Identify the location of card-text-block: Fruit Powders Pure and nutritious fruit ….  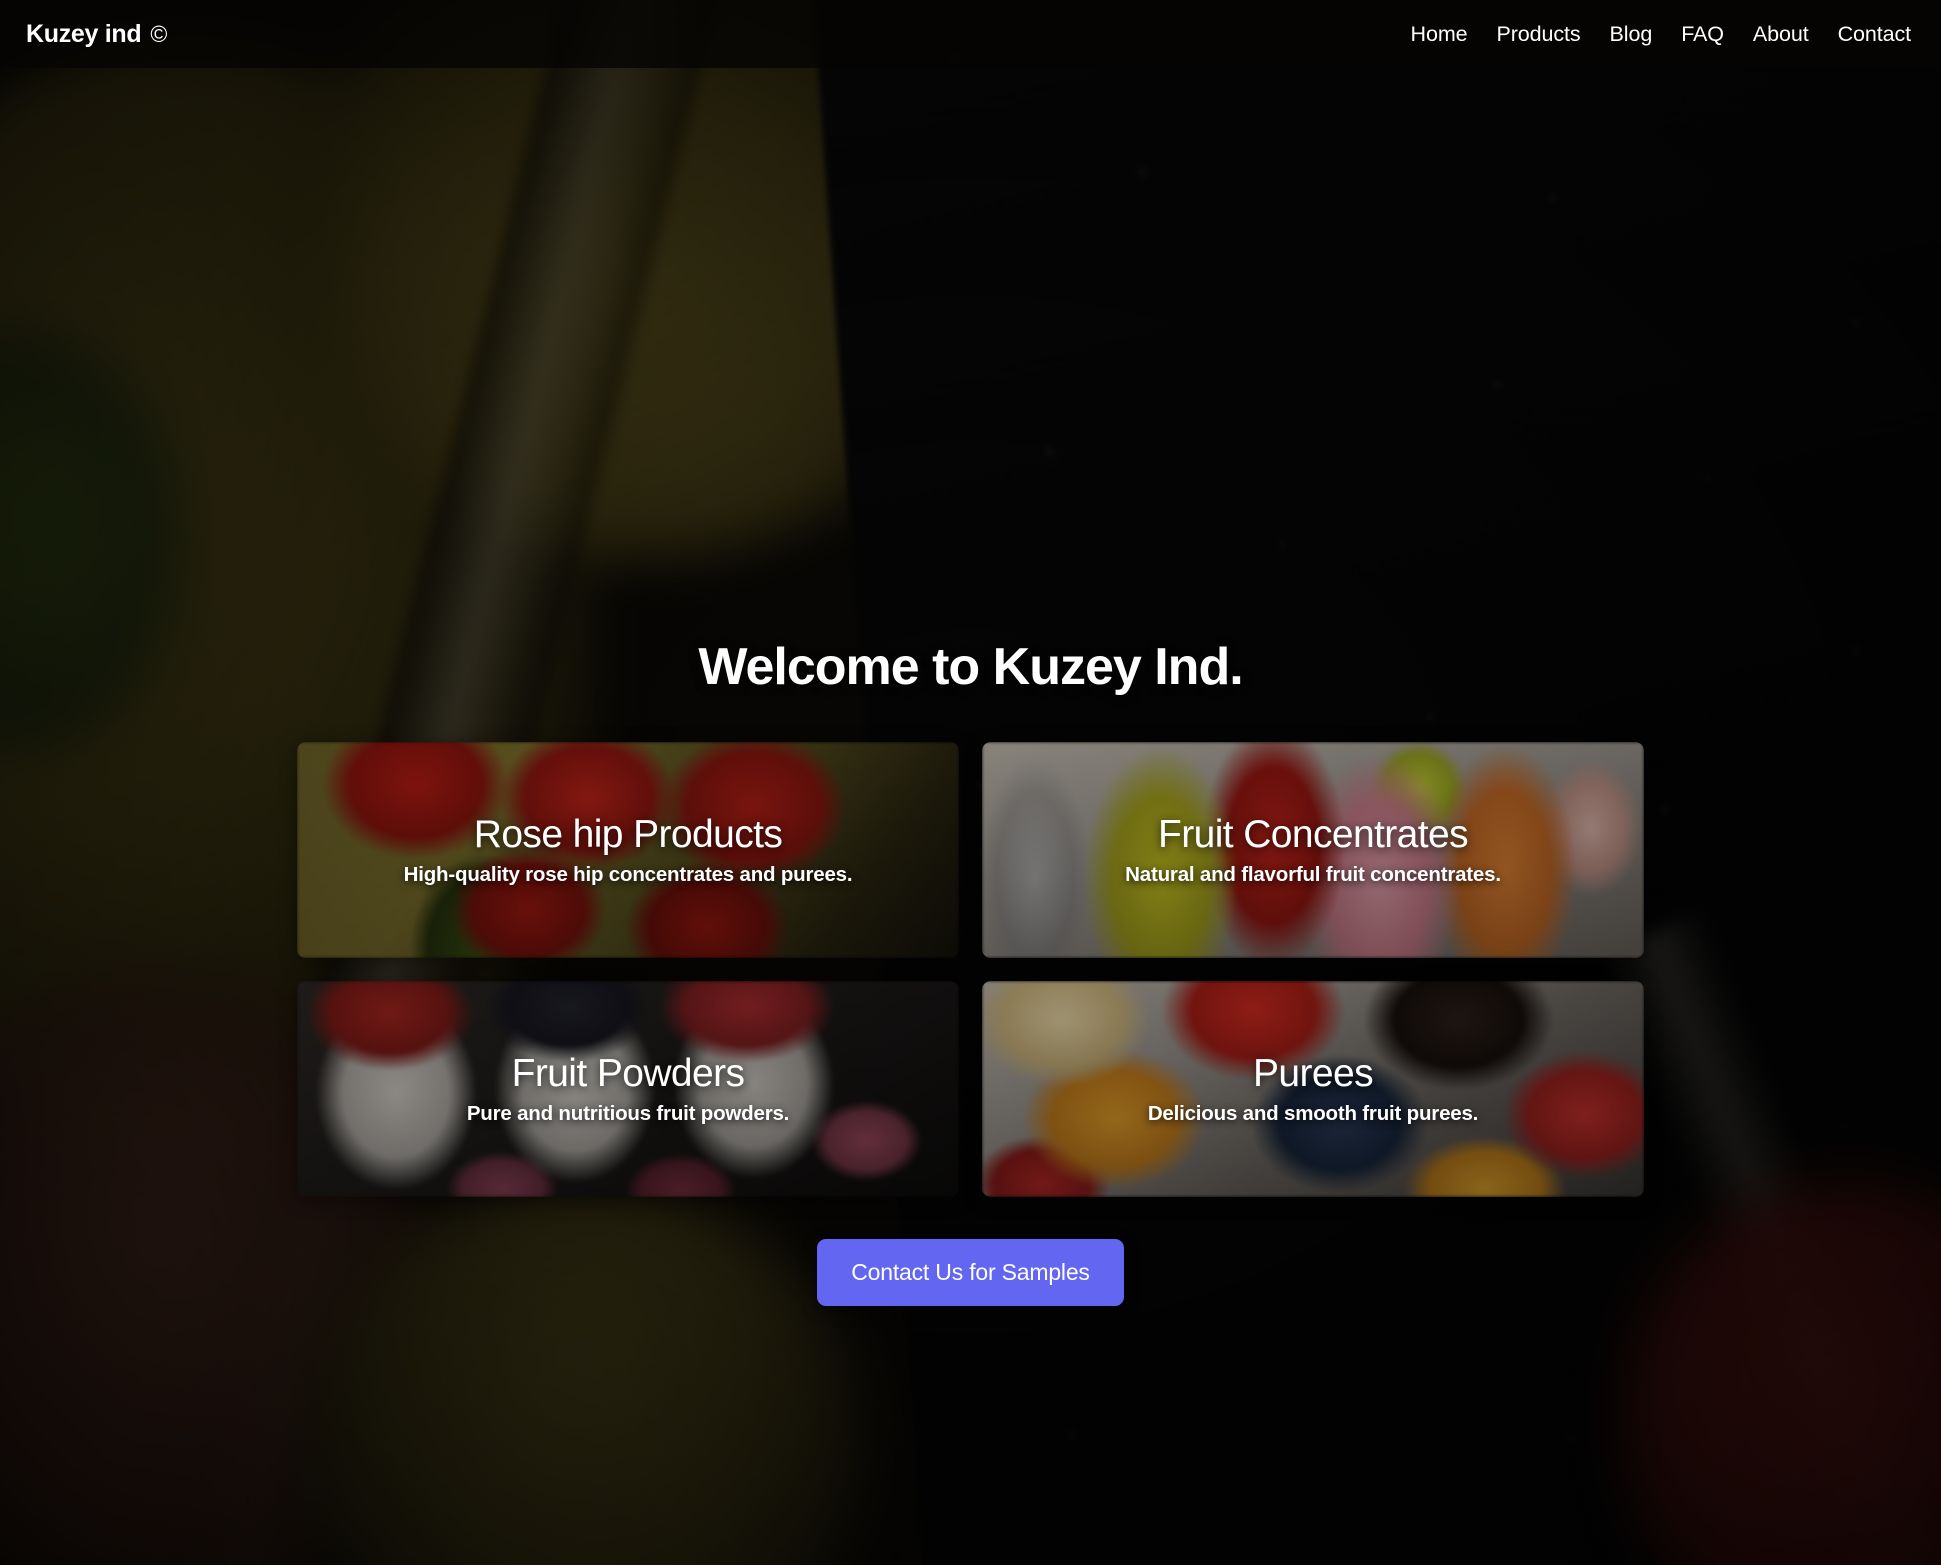
(628, 1089).